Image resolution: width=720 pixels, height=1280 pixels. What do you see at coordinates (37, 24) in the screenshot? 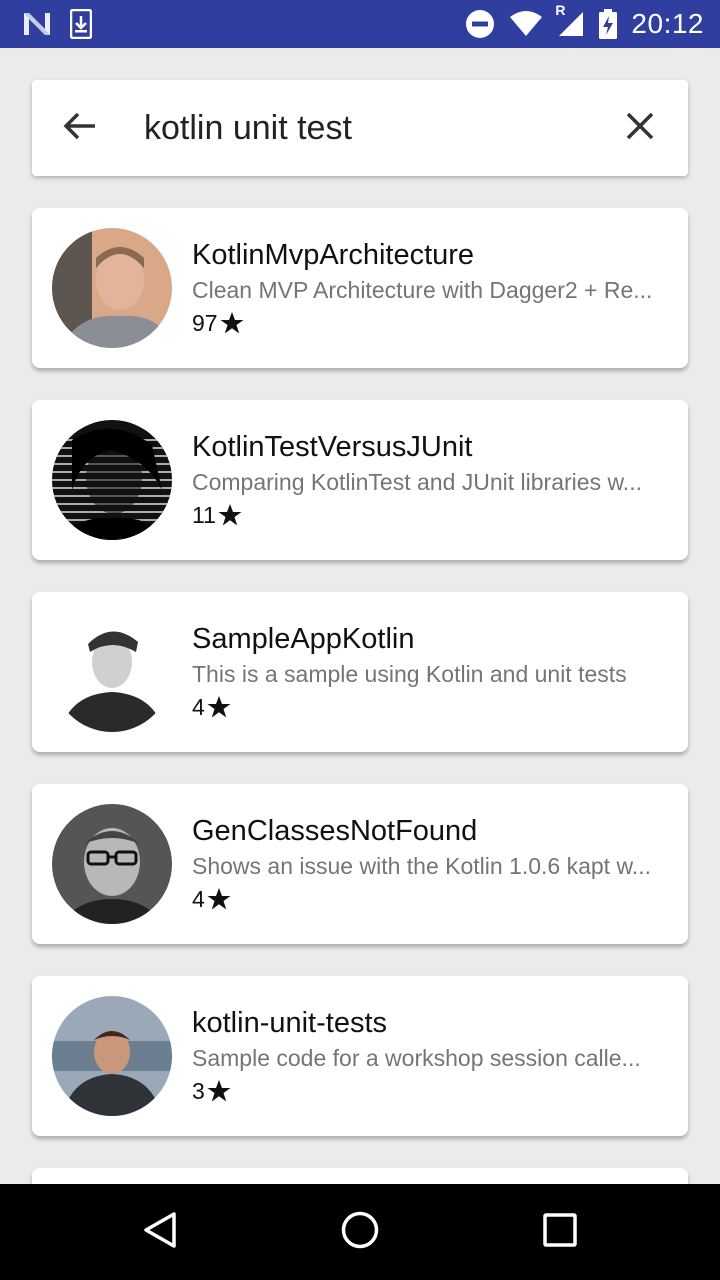
I see `n-notification-icon` at bounding box center [37, 24].